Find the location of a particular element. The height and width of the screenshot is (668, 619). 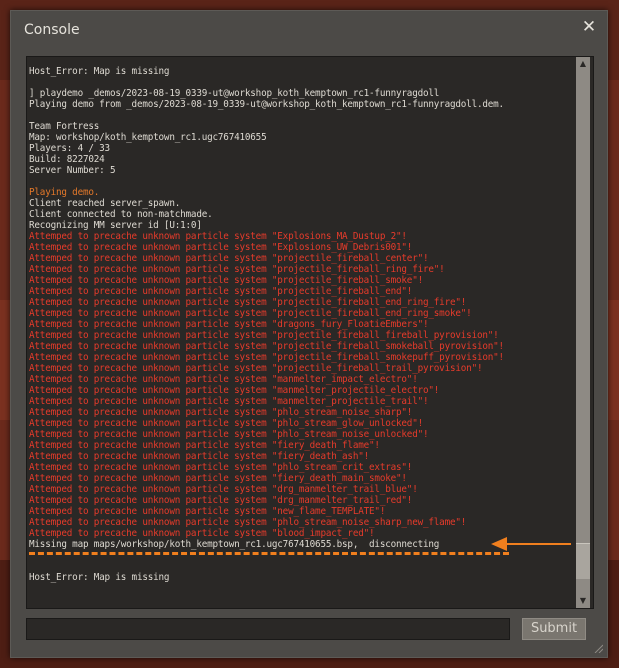

window-title: Console is located at coordinates (52, 30).